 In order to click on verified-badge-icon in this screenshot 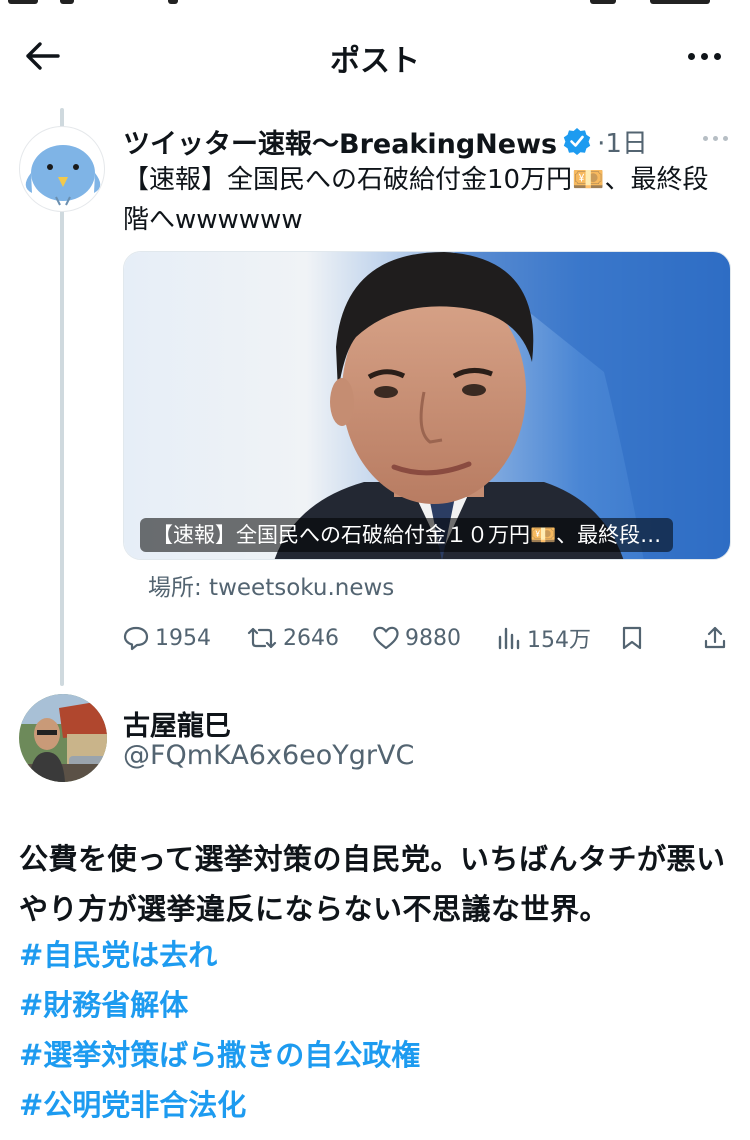, I will do `click(577, 141)`.